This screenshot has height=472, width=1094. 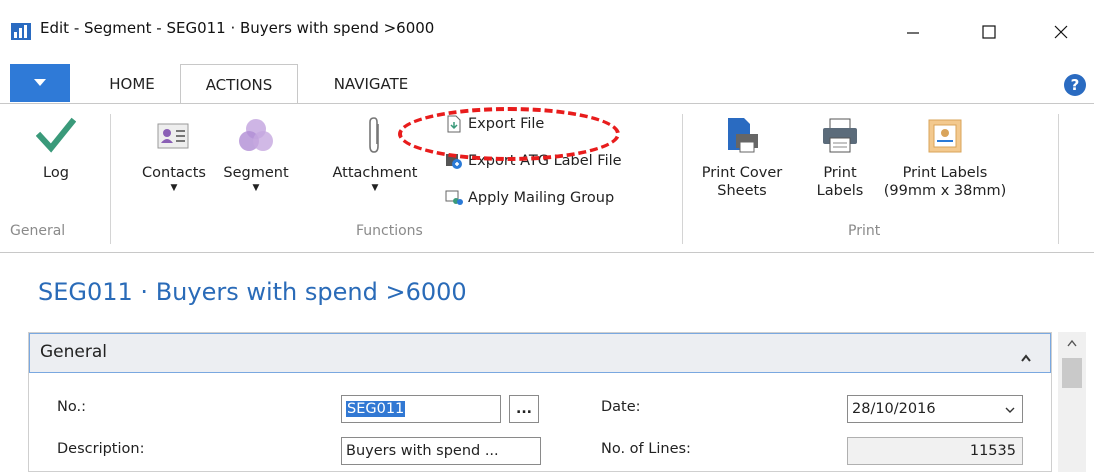 I want to click on date-value: 28/10/2016, so click(x=894, y=409).